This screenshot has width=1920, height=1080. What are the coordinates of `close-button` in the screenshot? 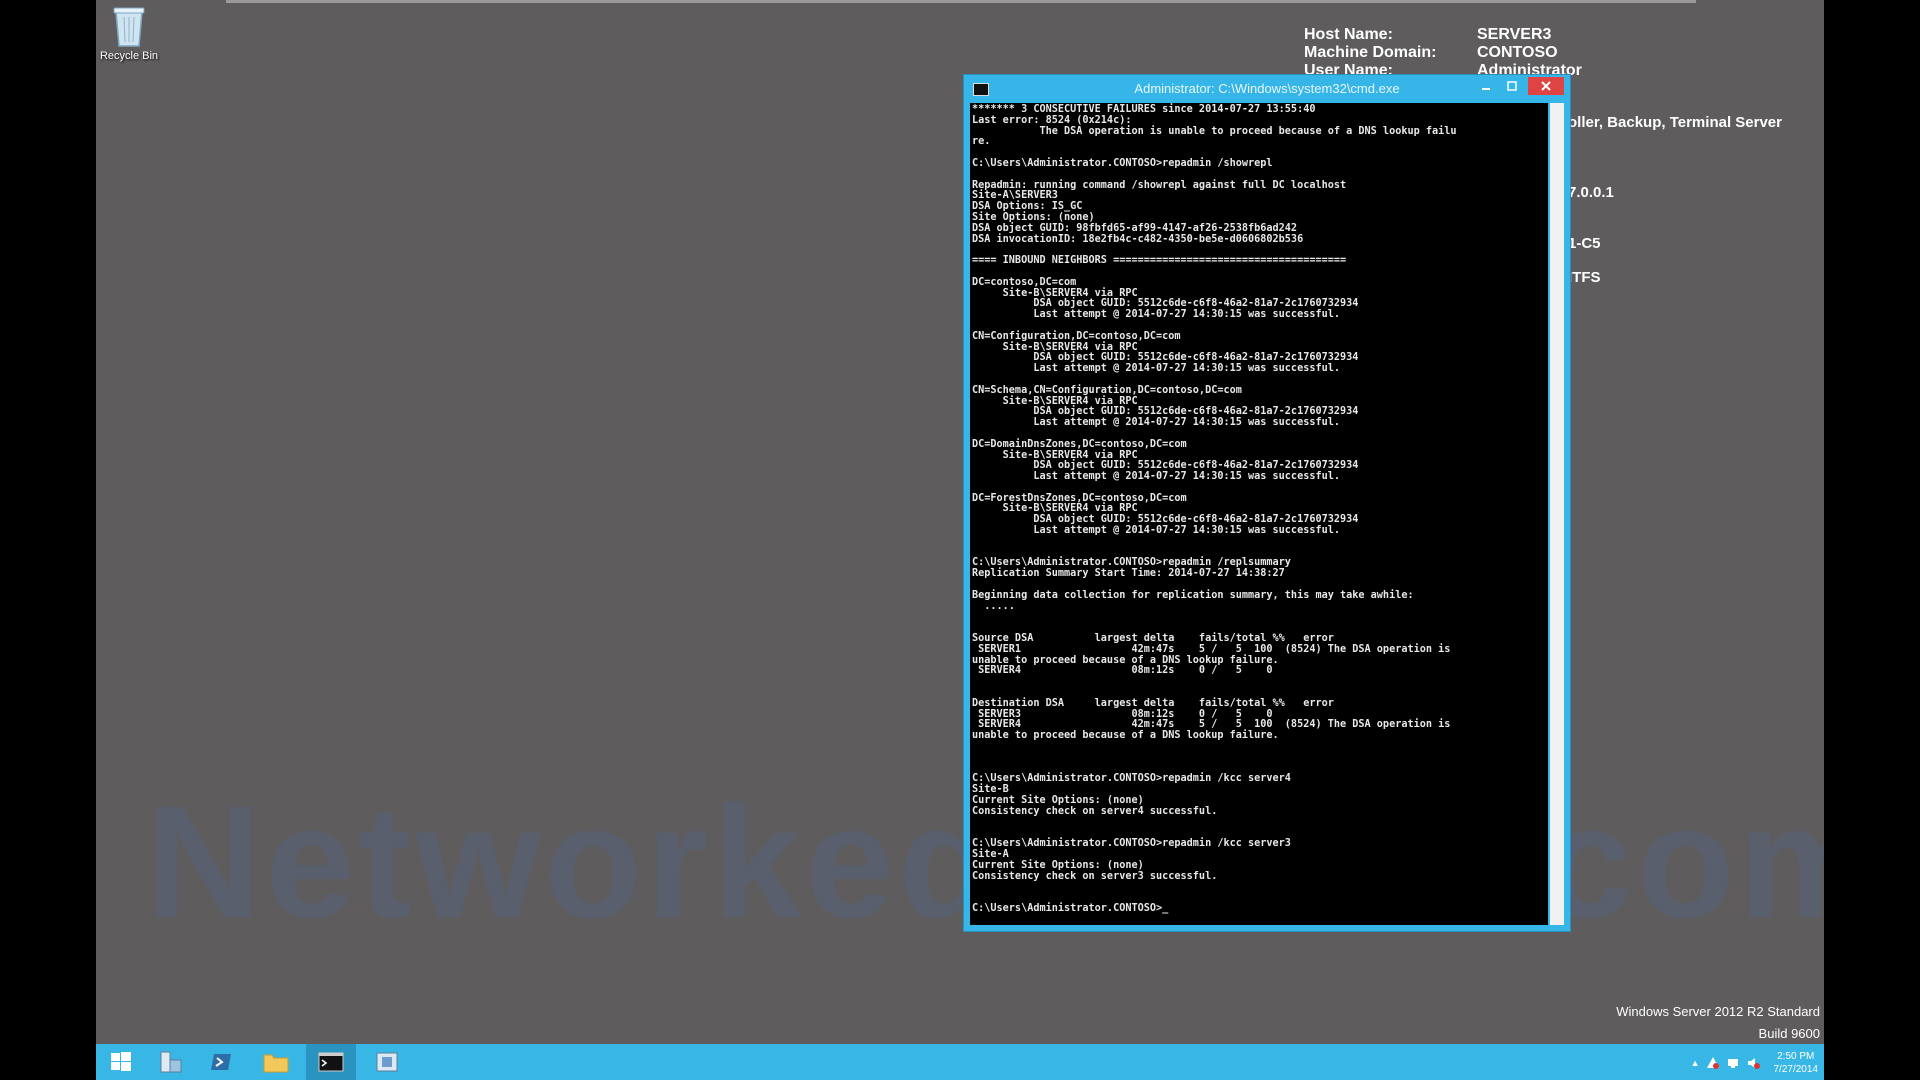 It's located at (1546, 86).